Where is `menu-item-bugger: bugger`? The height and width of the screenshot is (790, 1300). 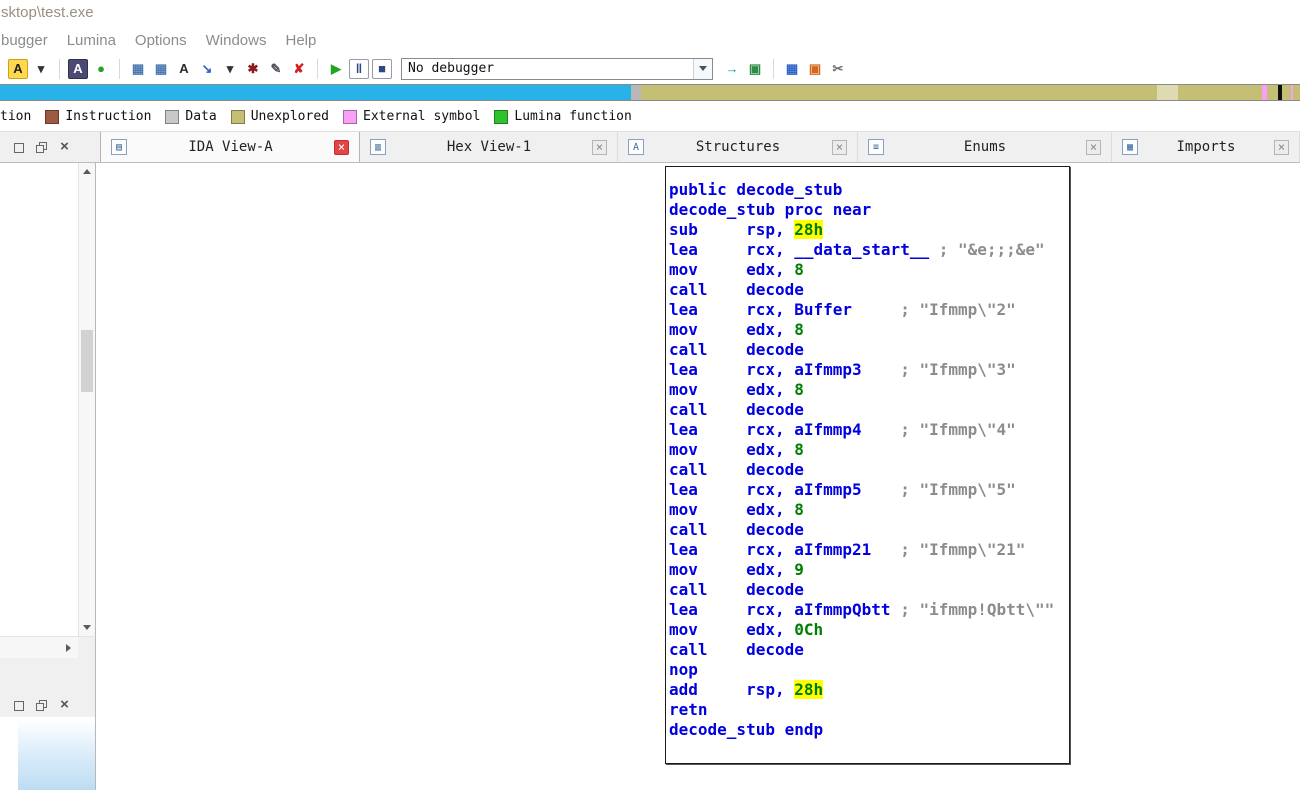
menu-item-bugger: bugger is located at coordinates (24, 40).